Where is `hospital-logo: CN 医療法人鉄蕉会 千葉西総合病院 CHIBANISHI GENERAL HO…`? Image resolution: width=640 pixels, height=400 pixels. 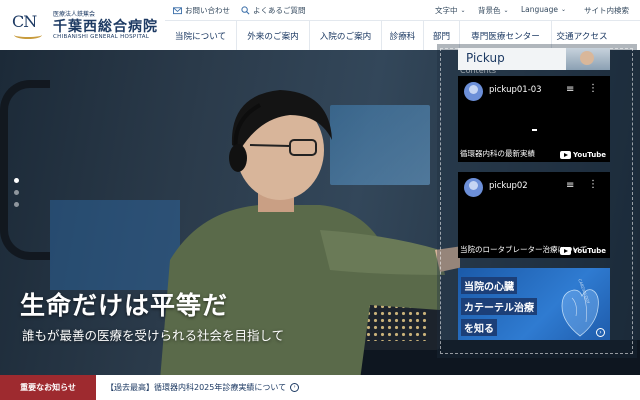
hospital-logo: CN 医療法人鉄蕉会 千葉西総合病院 CHIBANISHI GENERAL HO… is located at coordinates (90, 25).